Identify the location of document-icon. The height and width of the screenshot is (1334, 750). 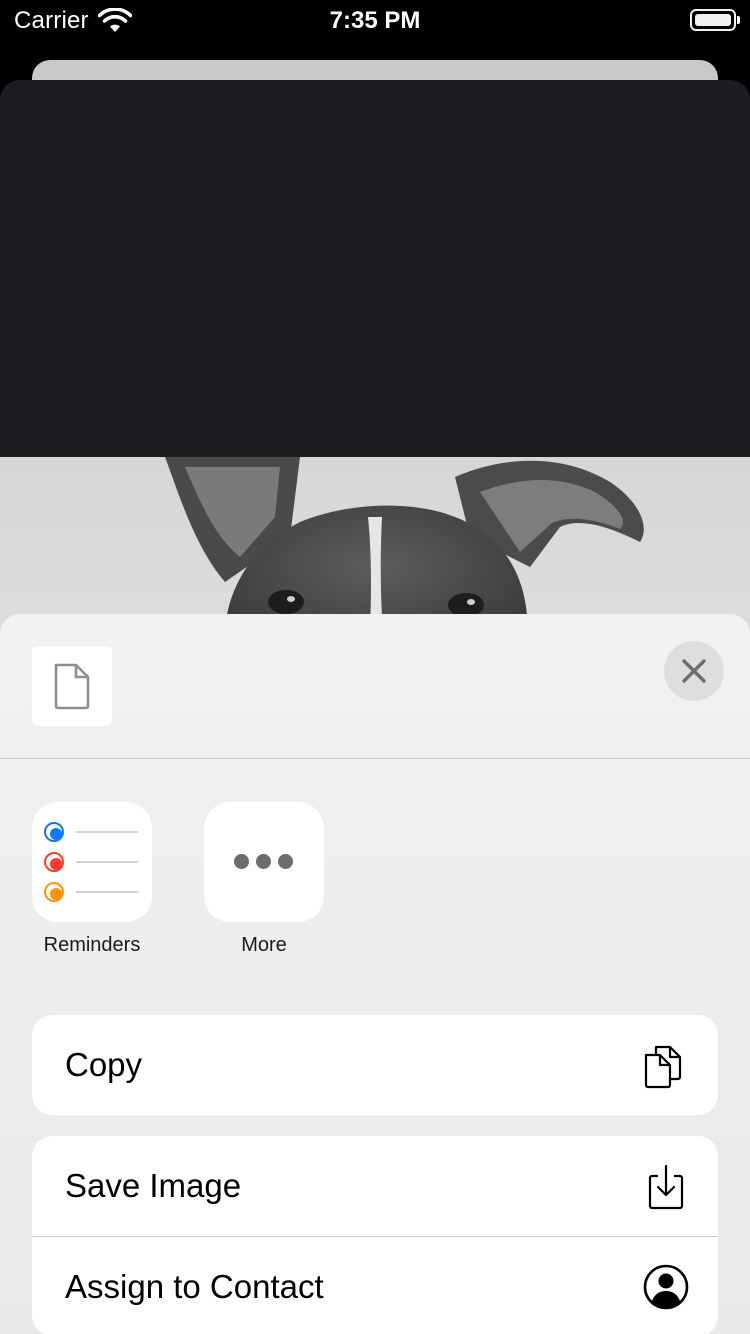
(72, 686).